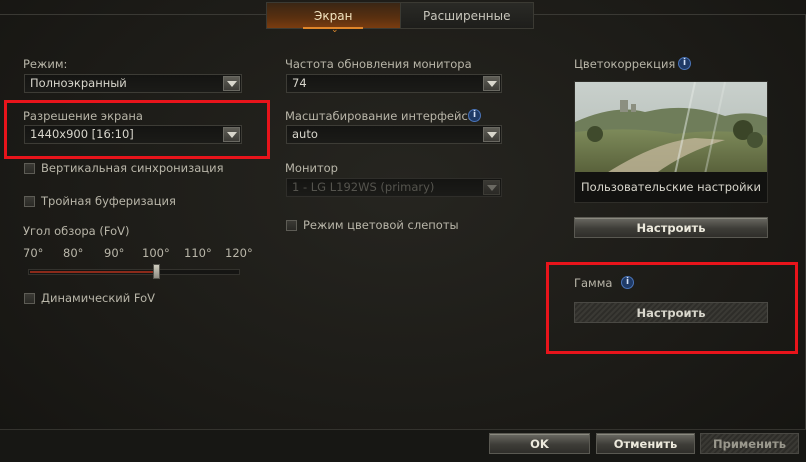 The width and height of the screenshot is (806, 462). What do you see at coordinates (381, 225) in the screenshot?
I see `colorblind-label: Режим цветовой слепоты` at bounding box center [381, 225].